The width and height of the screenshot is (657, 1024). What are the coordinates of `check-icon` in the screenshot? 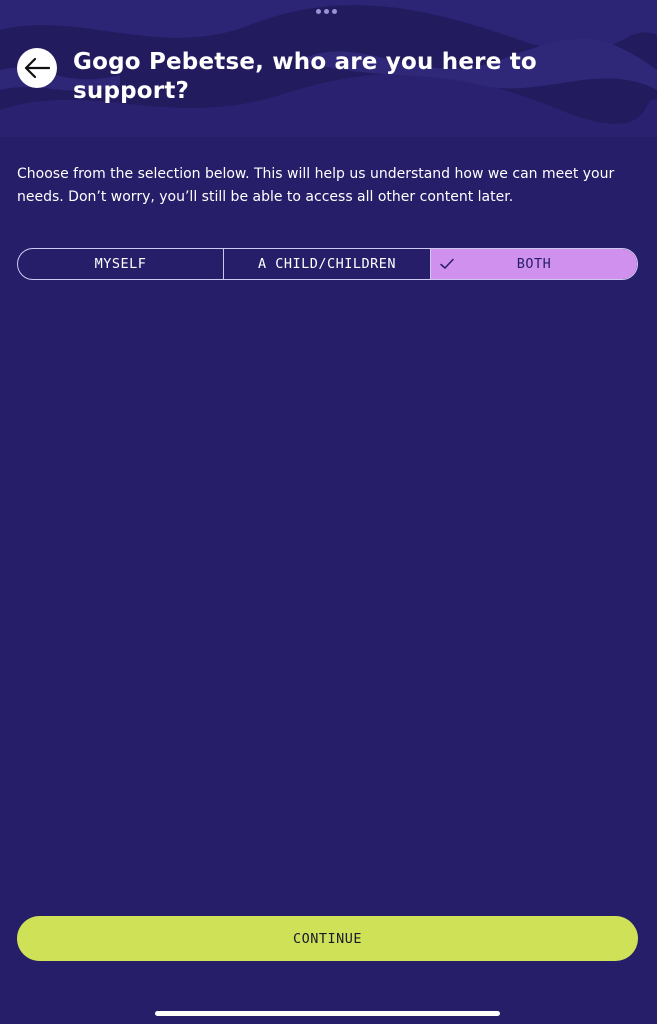 It's located at (447, 263).